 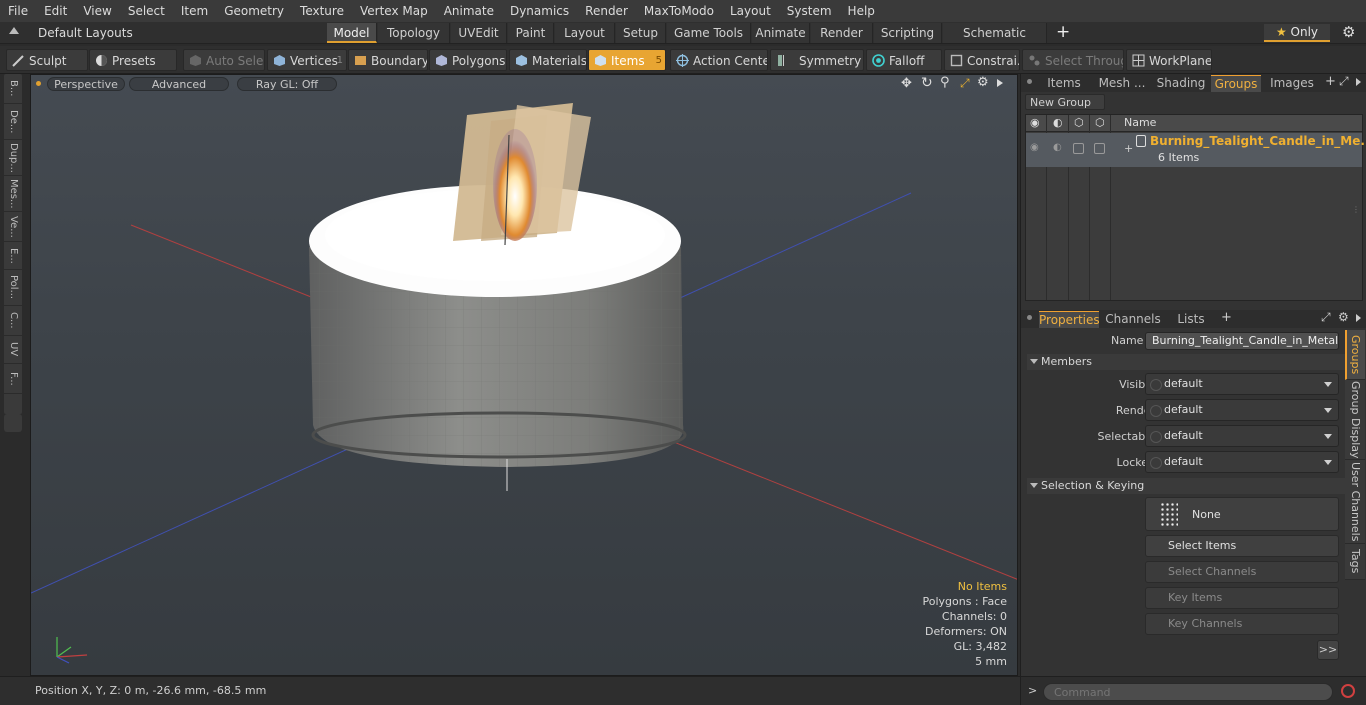 I want to click on more-button: >>, so click(x=1328, y=650).